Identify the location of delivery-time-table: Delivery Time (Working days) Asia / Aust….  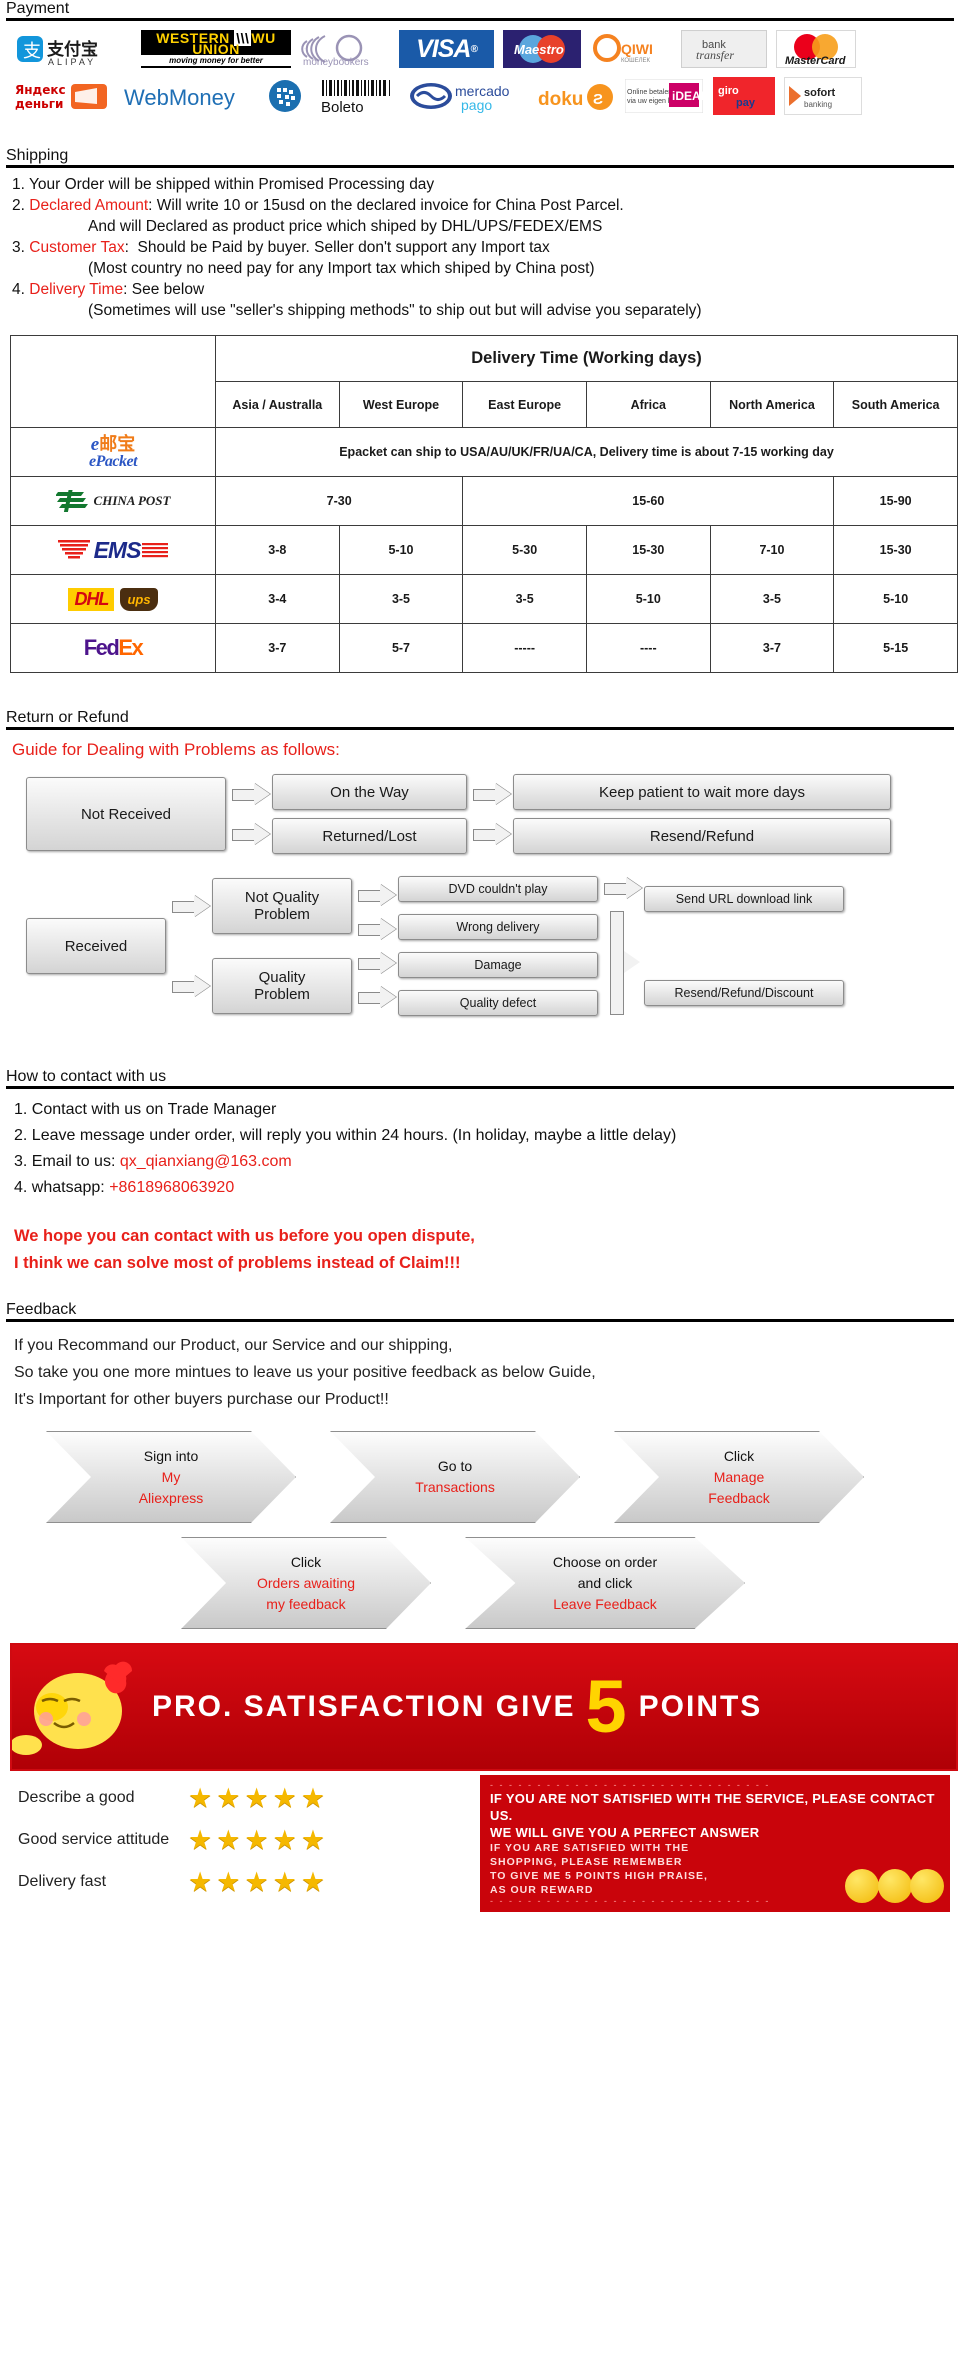
(484, 504).